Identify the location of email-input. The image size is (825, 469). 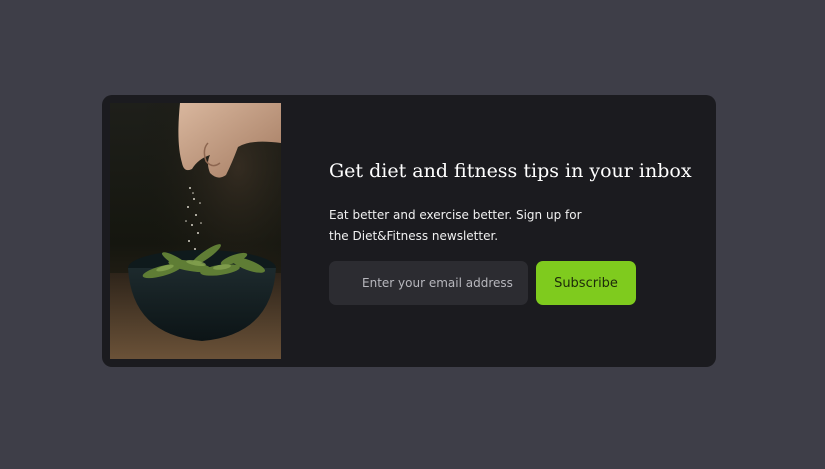
(428, 283).